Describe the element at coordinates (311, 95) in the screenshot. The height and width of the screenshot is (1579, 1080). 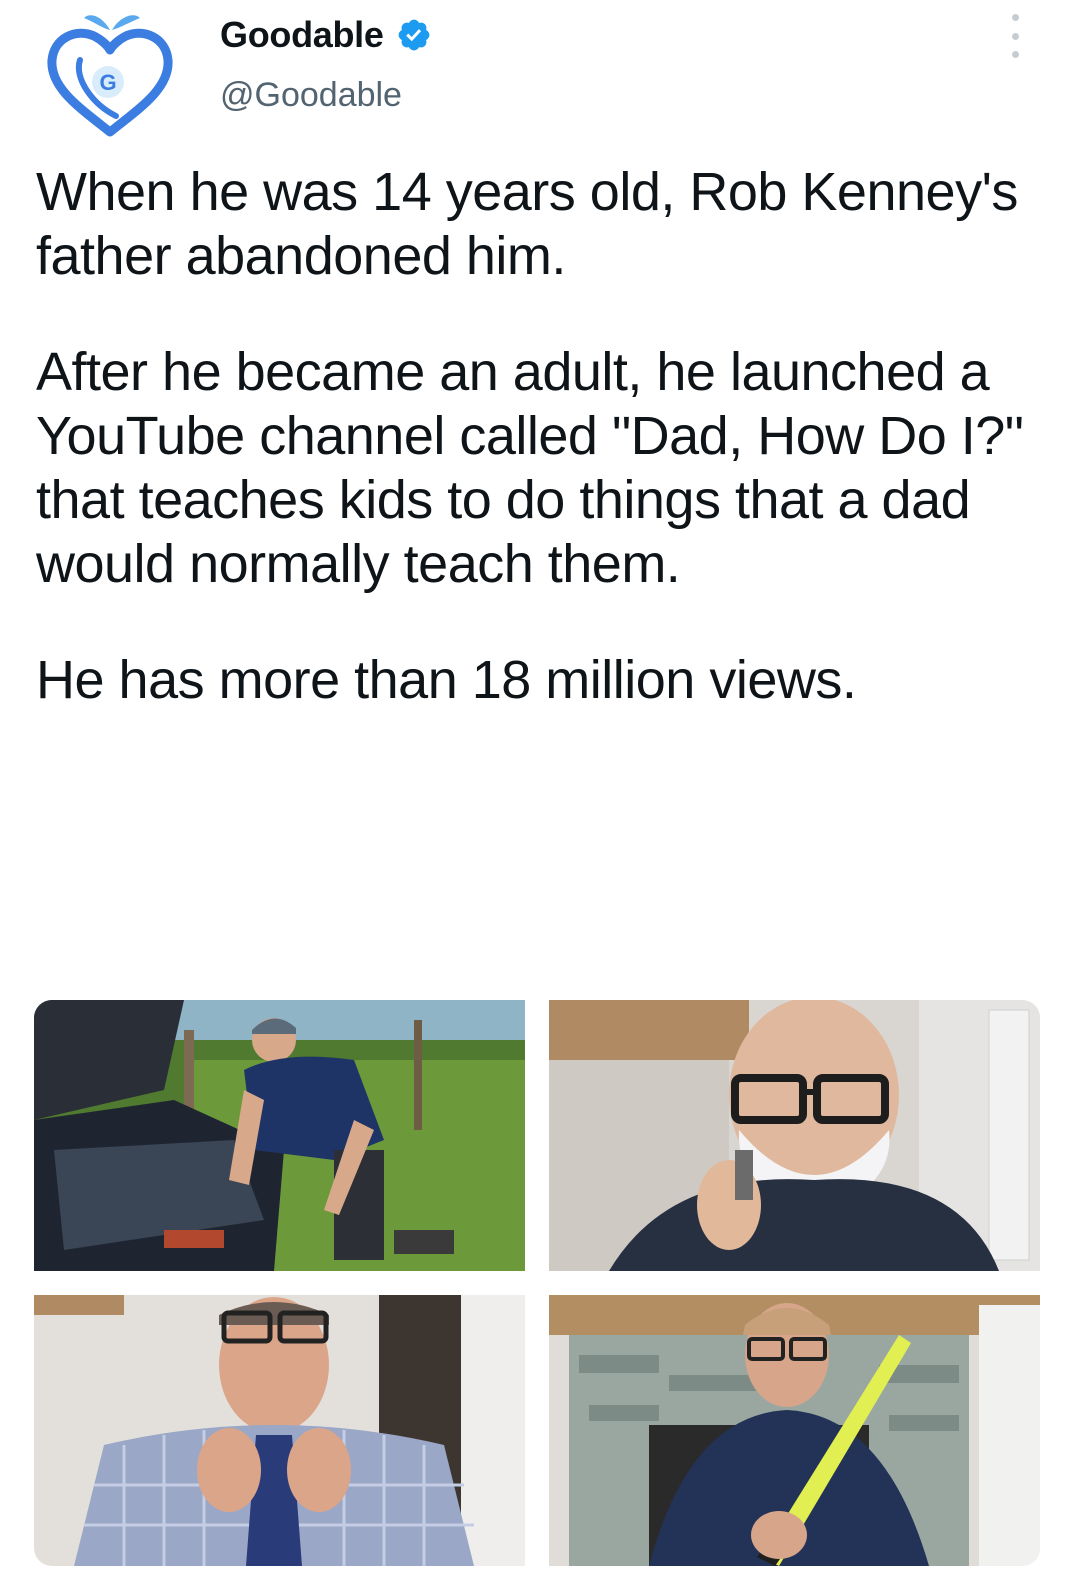
I see `handle: @Goodable` at that location.